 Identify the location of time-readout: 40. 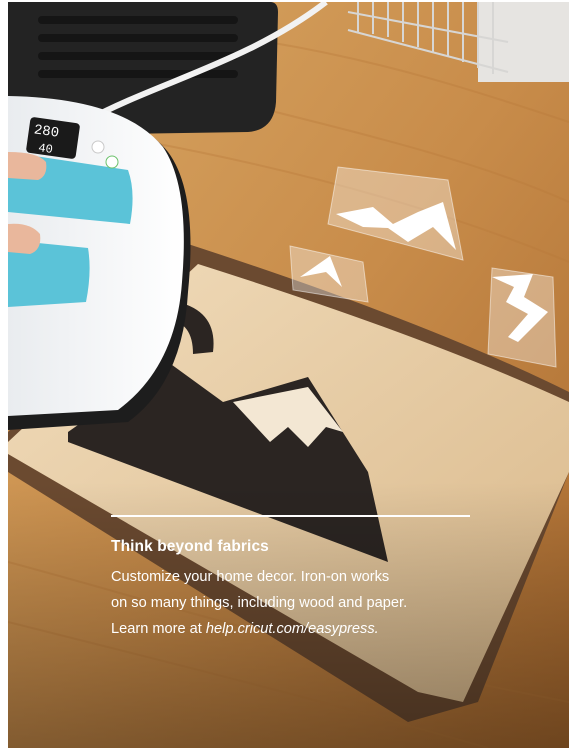
(45, 149).